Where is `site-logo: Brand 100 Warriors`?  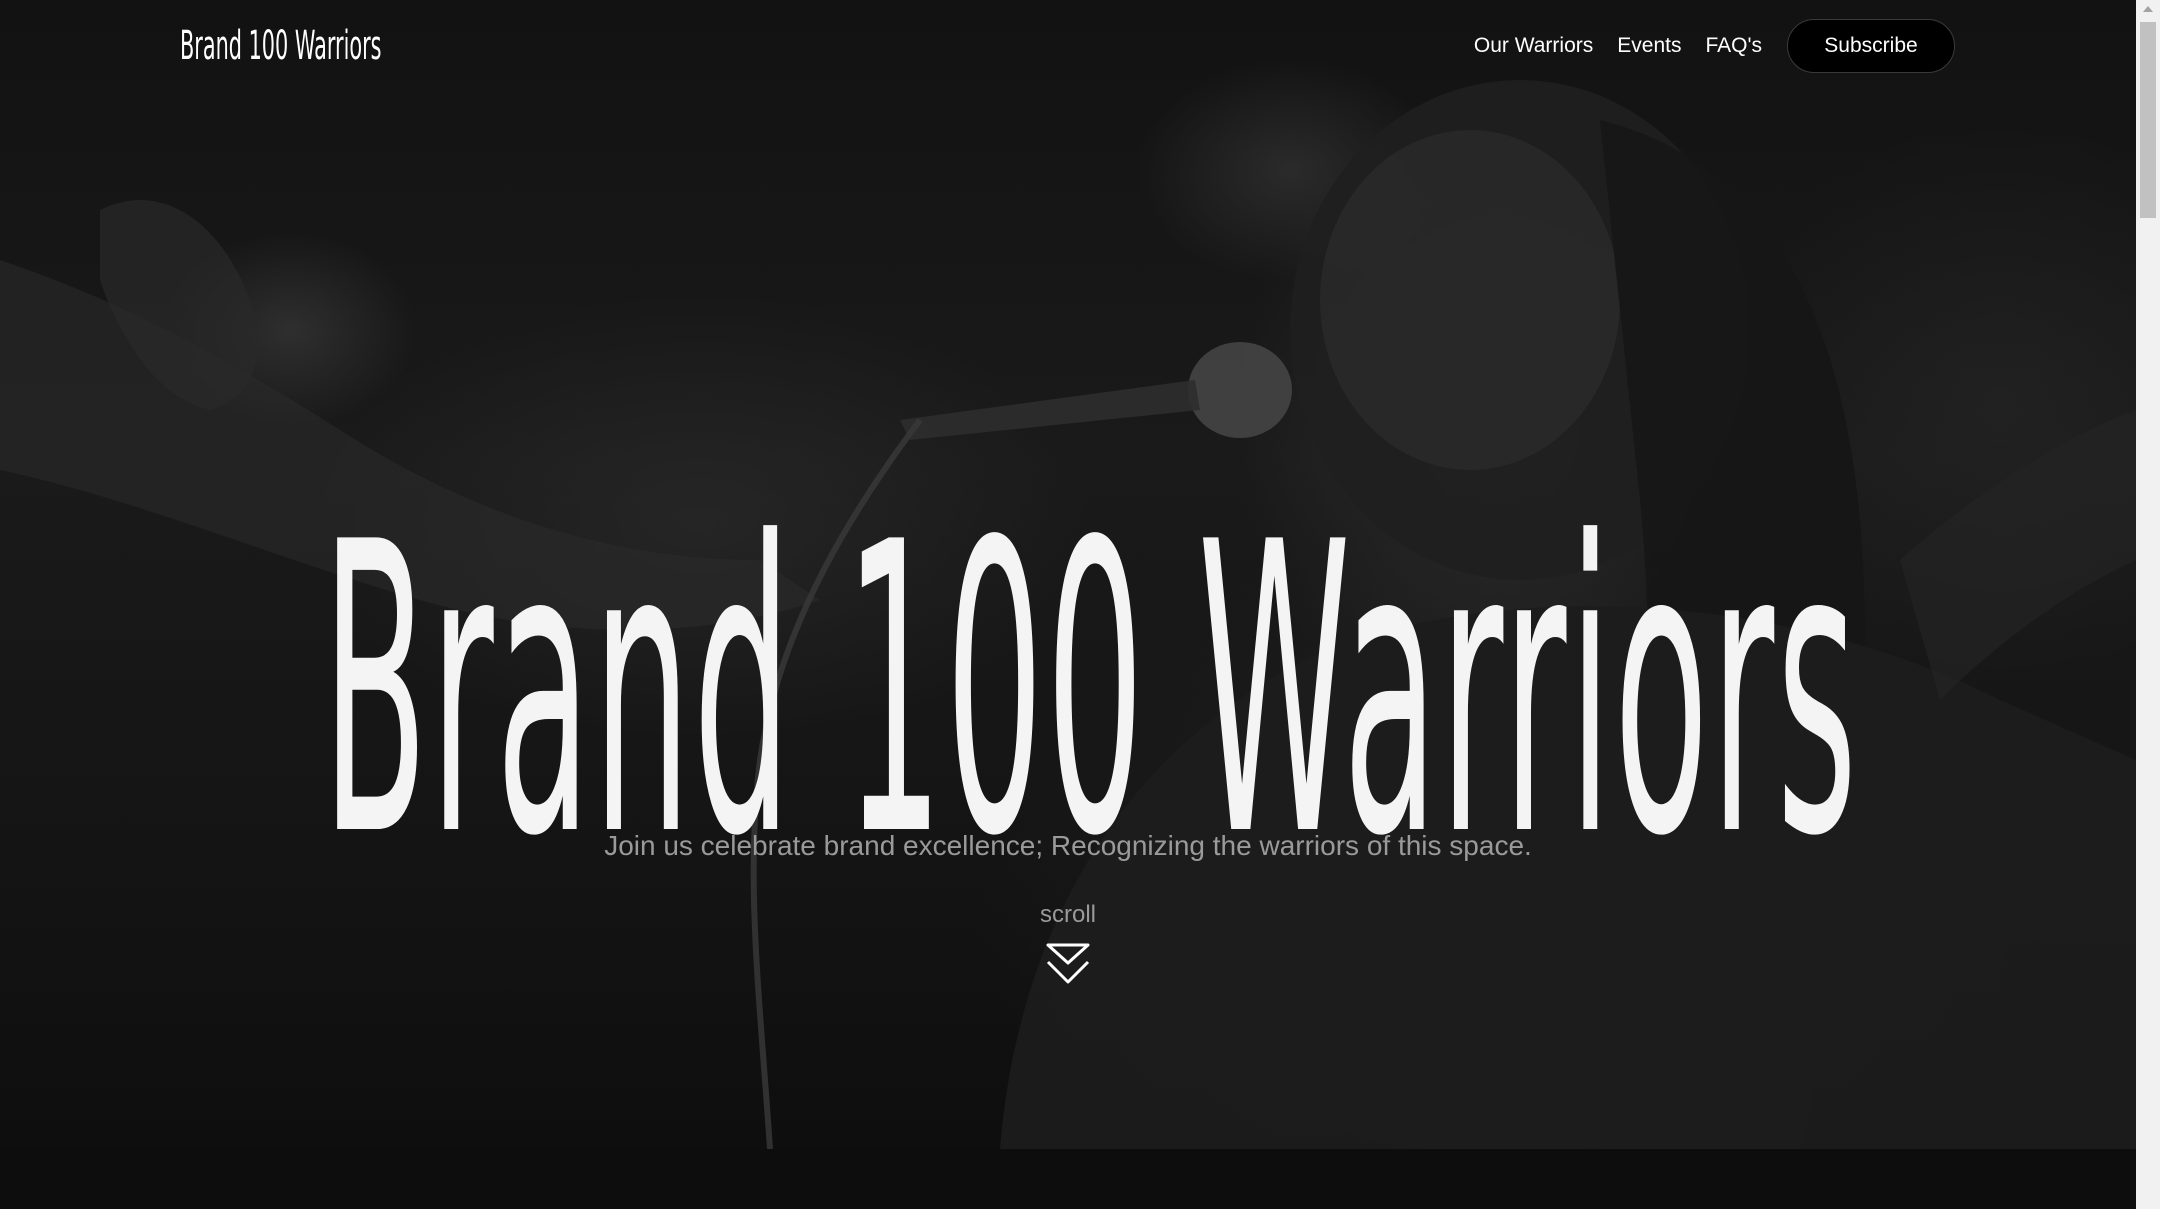 site-logo: Brand 100 Warriors is located at coordinates (280, 46).